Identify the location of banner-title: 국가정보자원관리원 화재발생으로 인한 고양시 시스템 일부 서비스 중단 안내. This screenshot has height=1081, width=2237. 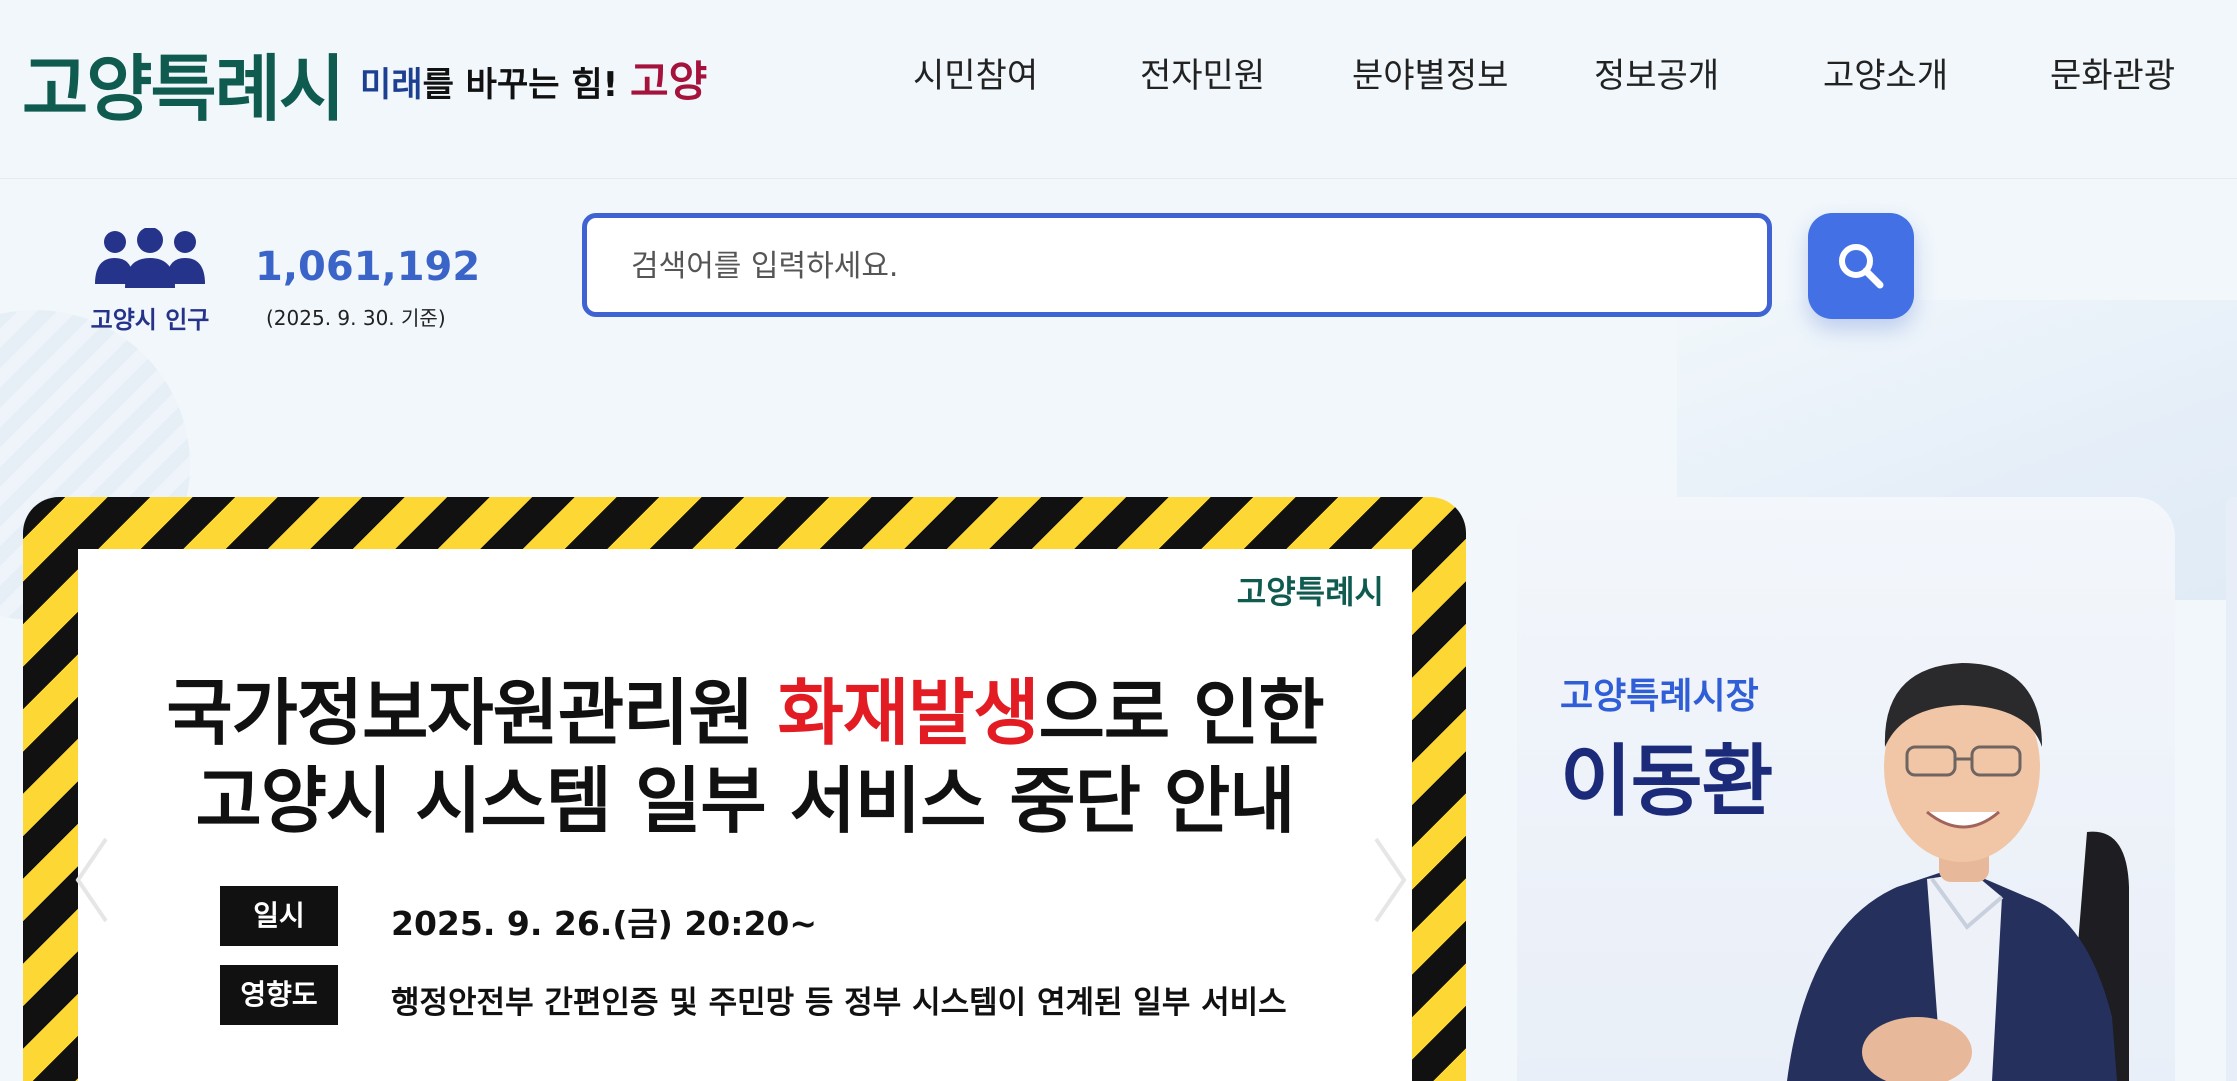
(745, 757).